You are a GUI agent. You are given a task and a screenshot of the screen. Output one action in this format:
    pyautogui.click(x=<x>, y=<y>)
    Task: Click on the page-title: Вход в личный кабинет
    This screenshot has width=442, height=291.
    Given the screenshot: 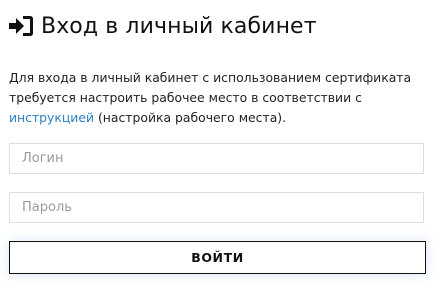 What is the action you would take?
    pyautogui.click(x=179, y=26)
    